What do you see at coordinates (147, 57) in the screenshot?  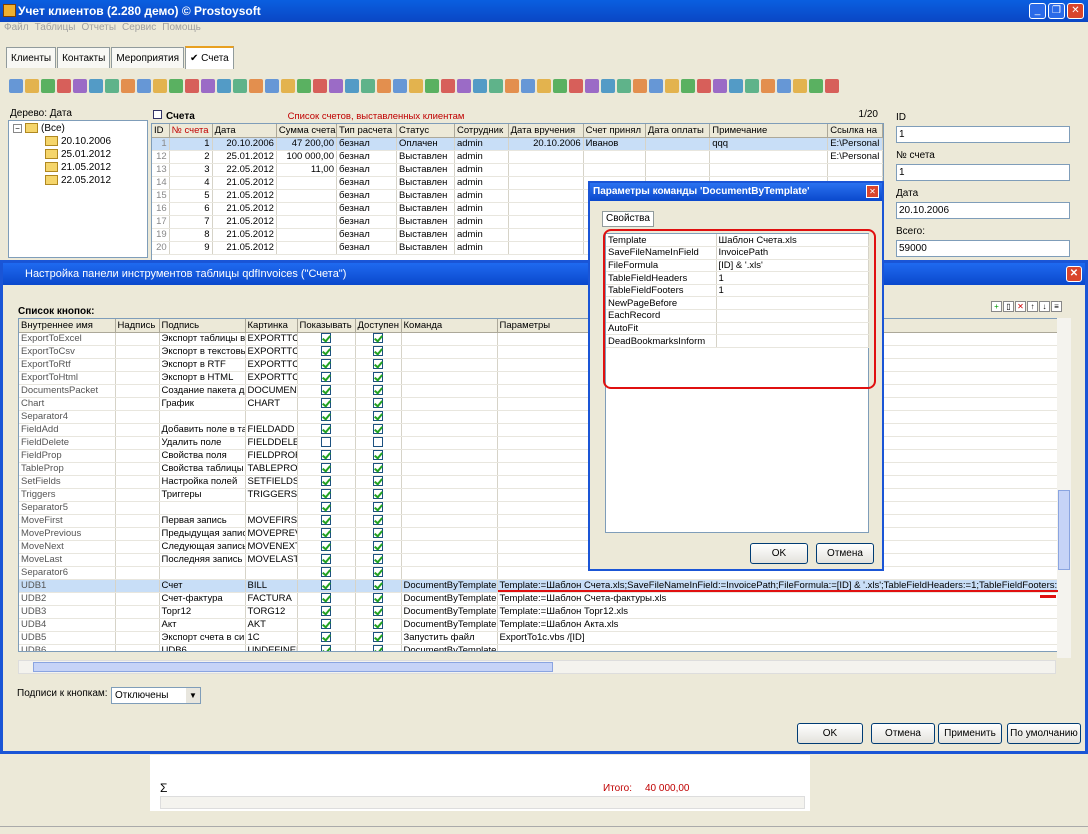 I see `tab-events: Мероприятия` at bounding box center [147, 57].